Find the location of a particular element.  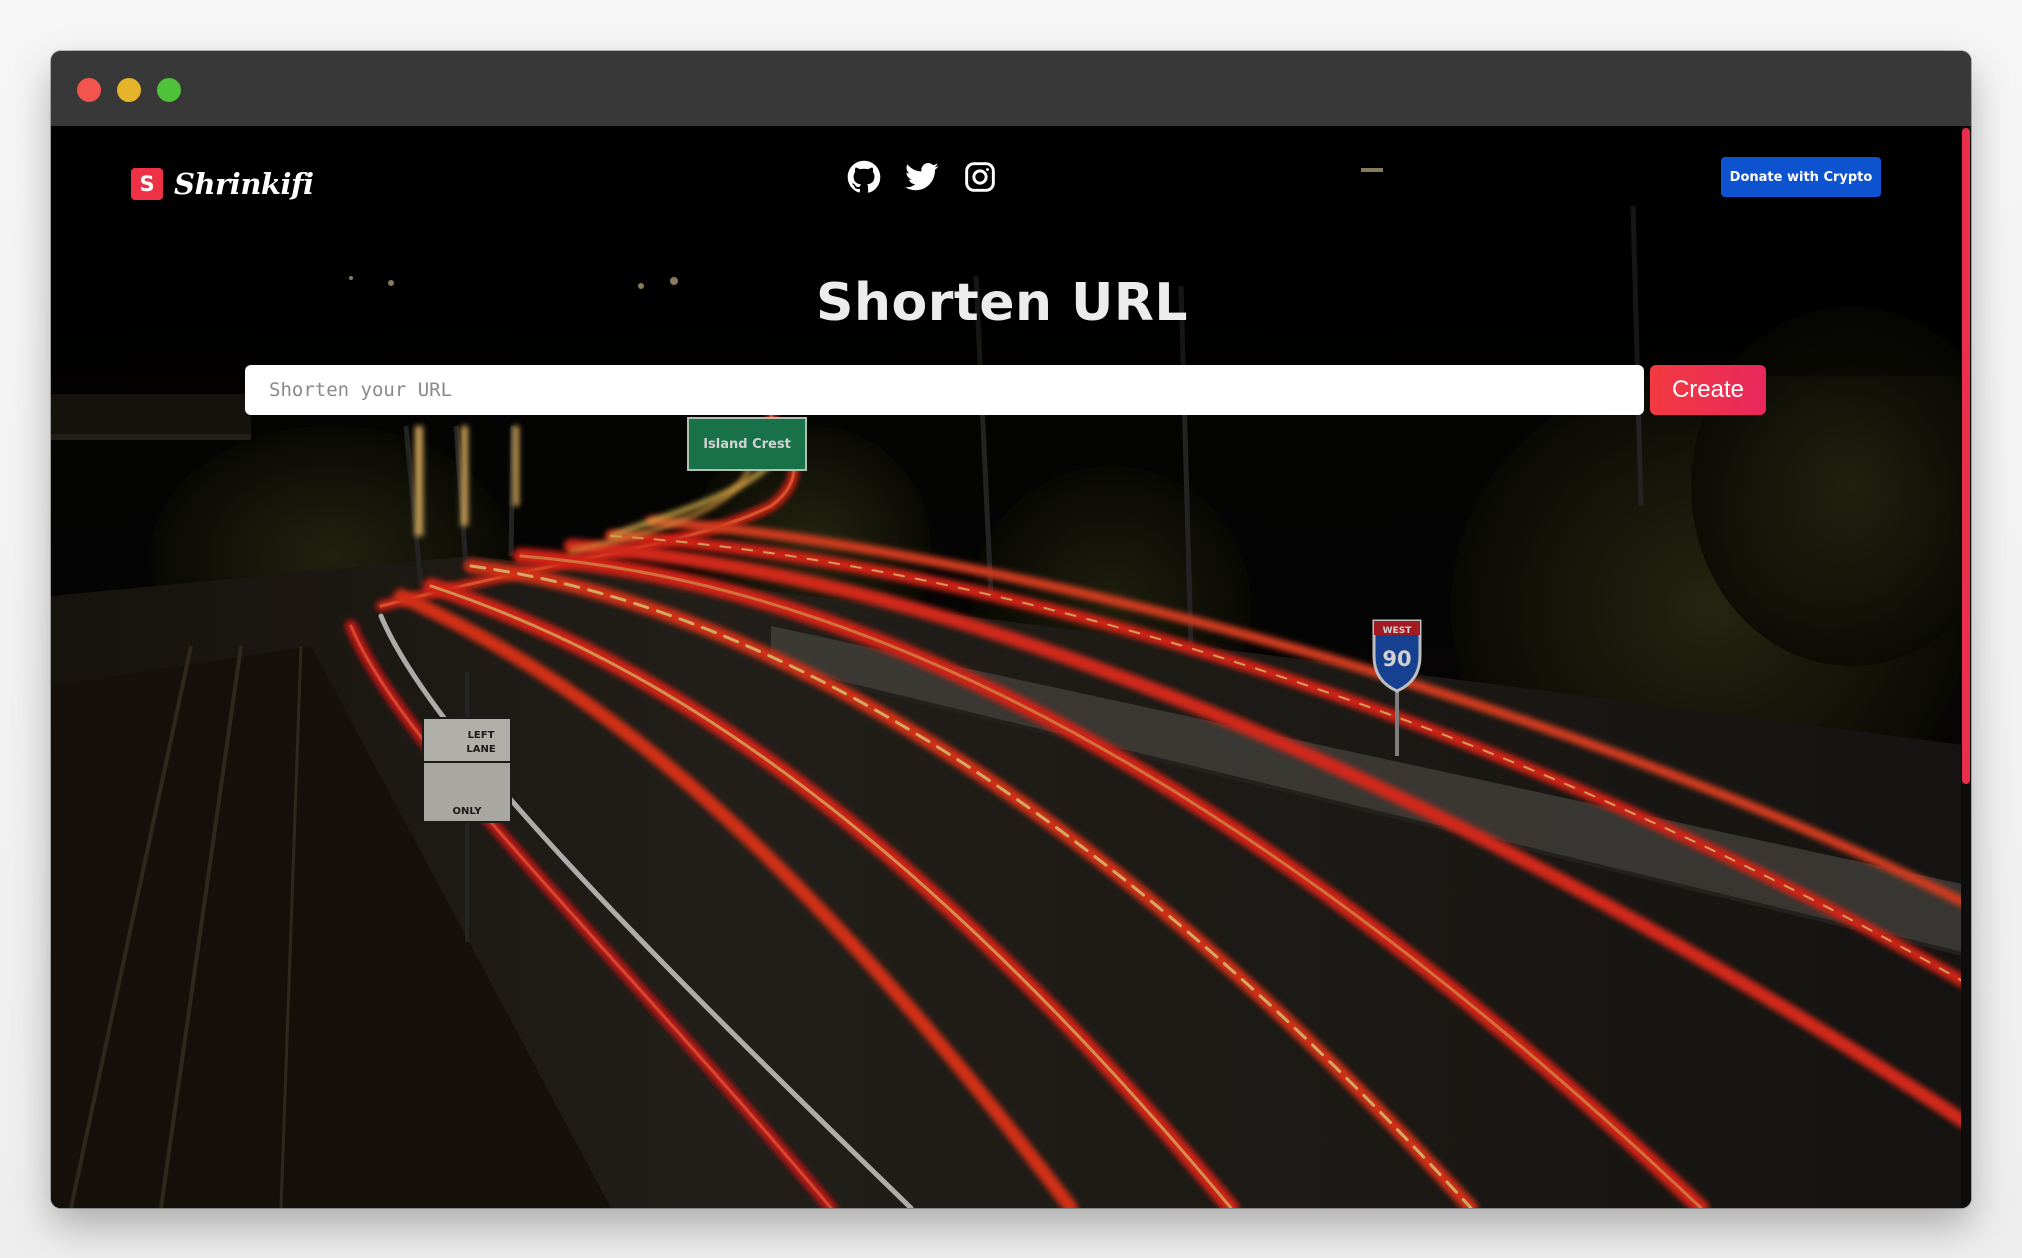

instagram-icon is located at coordinates (980, 177).